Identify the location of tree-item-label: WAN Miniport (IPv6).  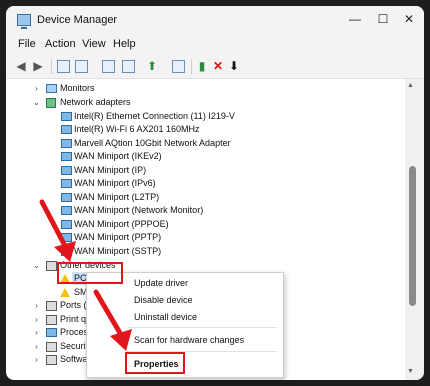
(115, 183).